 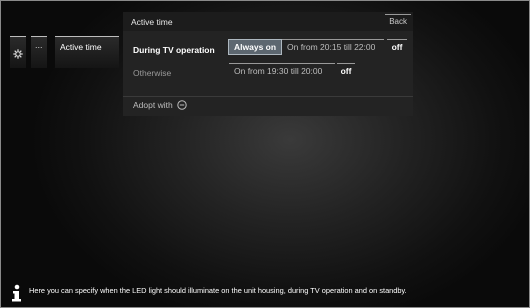 I want to click on otherwise-label: Otherwise, so click(x=152, y=73).